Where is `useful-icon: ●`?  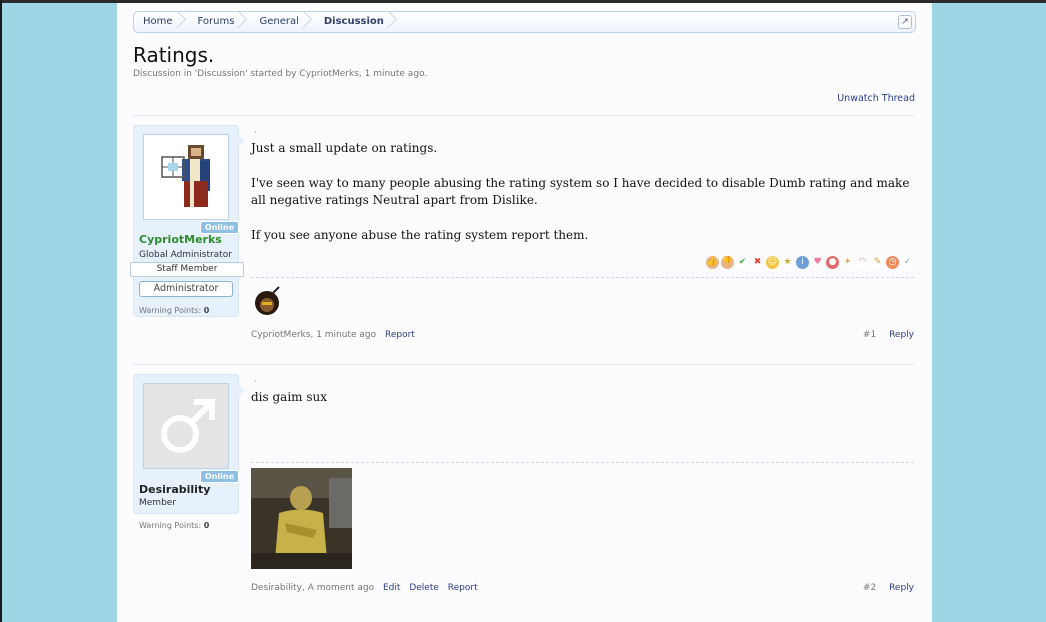 useful-icon: ● is located at coordinates (832, 262).